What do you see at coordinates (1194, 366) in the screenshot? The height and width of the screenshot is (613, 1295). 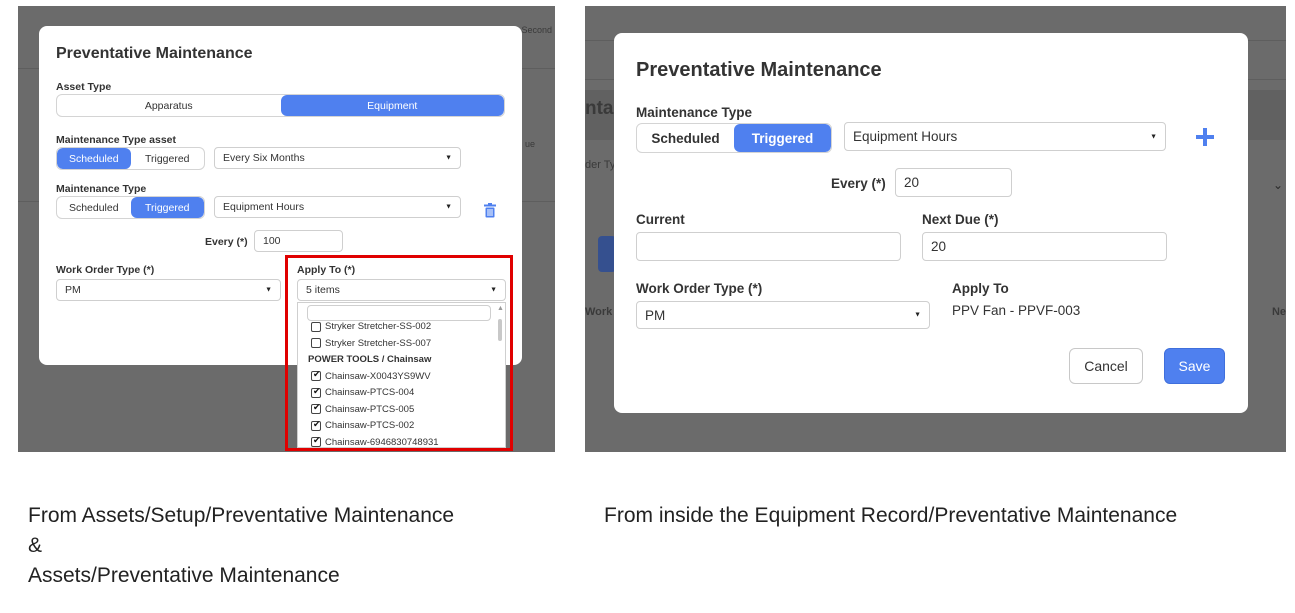 I see `save-button: Save` at bounding box center [1194, 366].